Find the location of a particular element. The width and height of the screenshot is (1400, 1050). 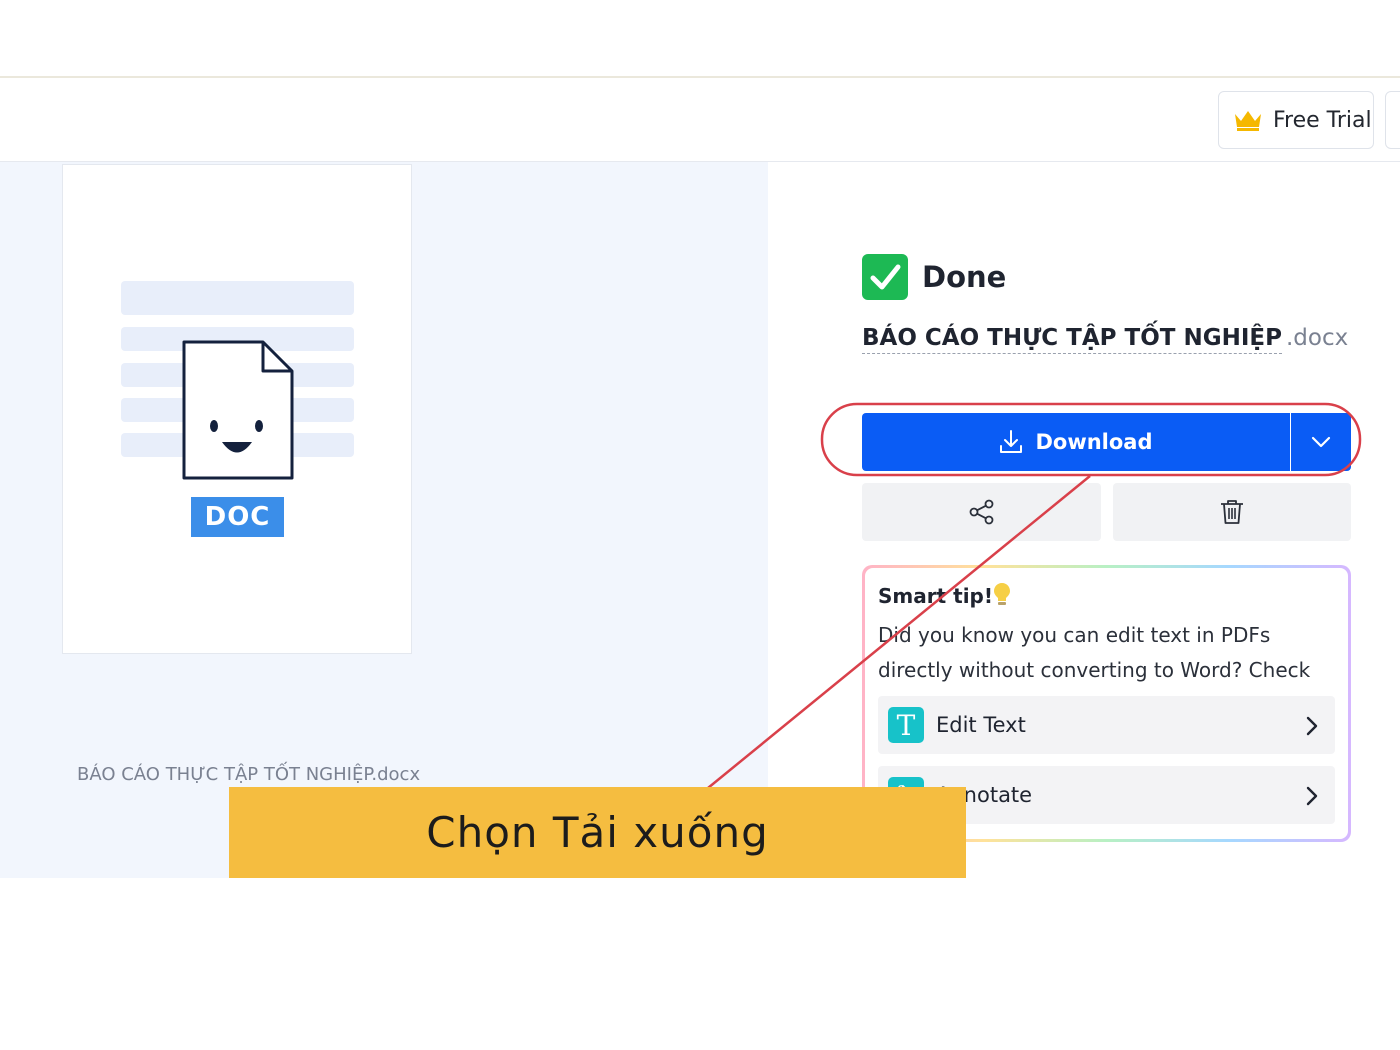

crown-icon is located at coordinates (1248, 121).